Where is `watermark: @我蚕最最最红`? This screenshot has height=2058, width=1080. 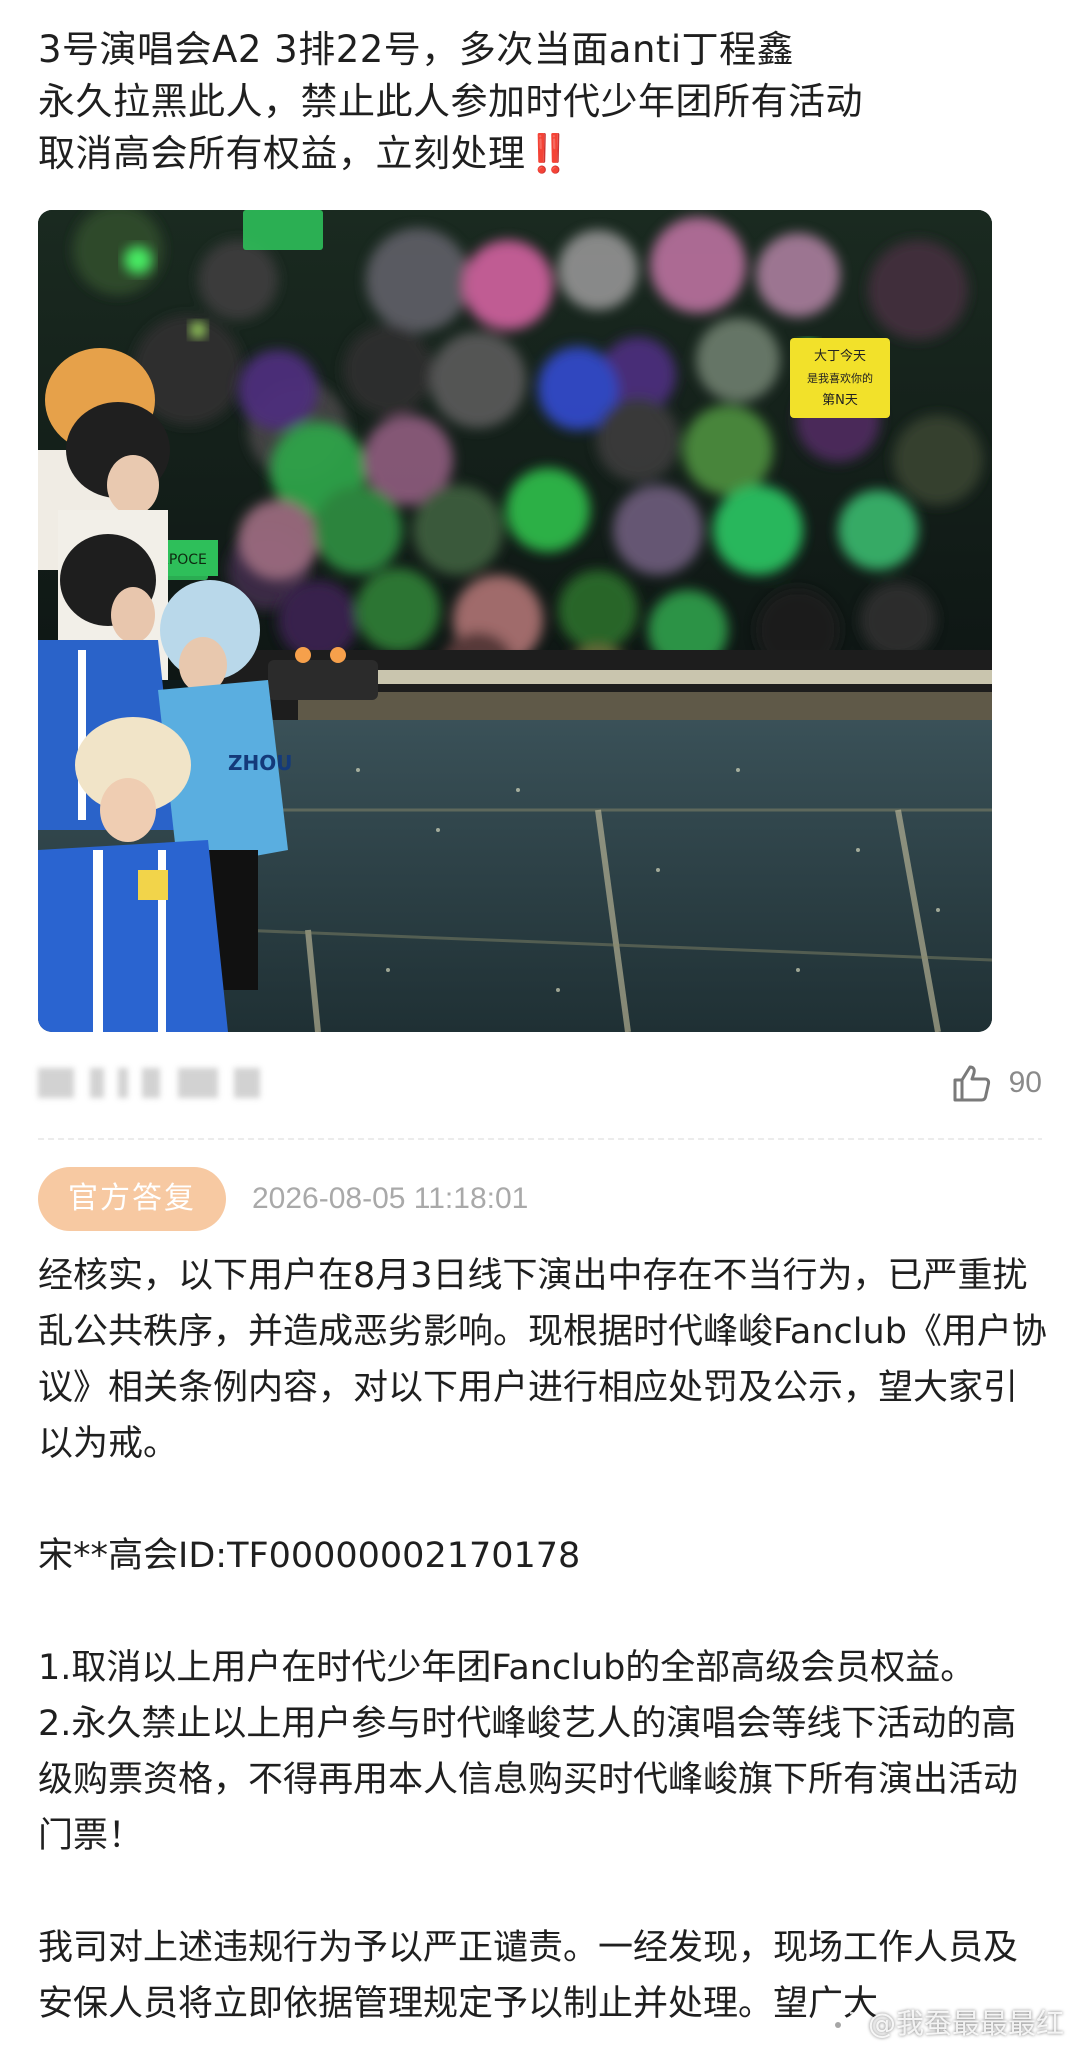
watermark: @我蚕最最最红 is located at coordinates (945, 2022).